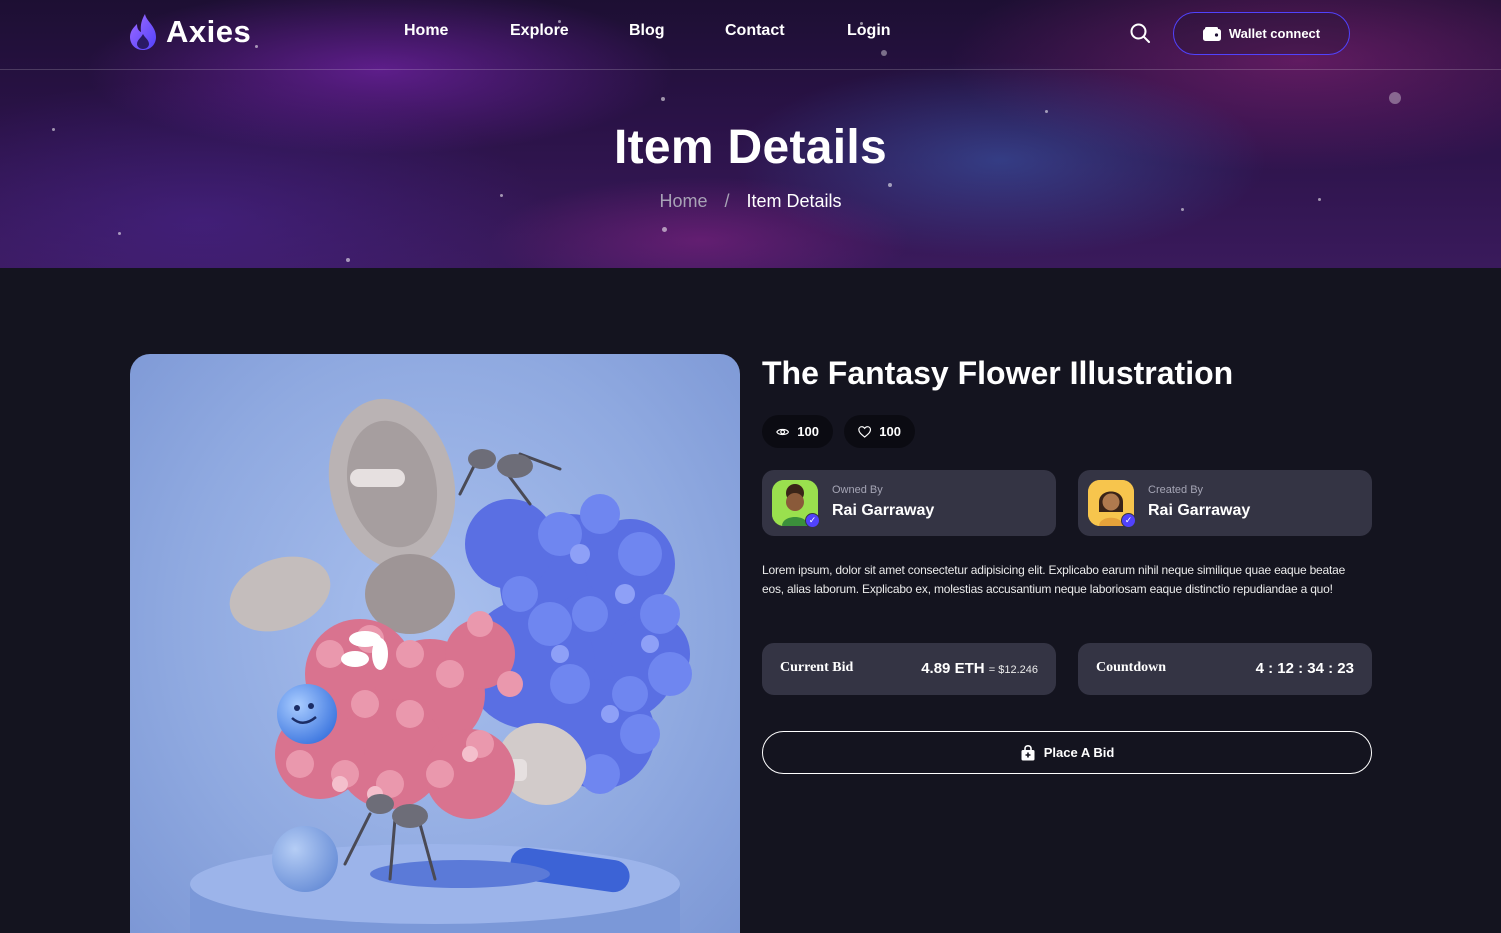 This screenshot has width=1501, height=933. I want to click on current-bid-eth: 4.89 ETH, so click(953, 668).